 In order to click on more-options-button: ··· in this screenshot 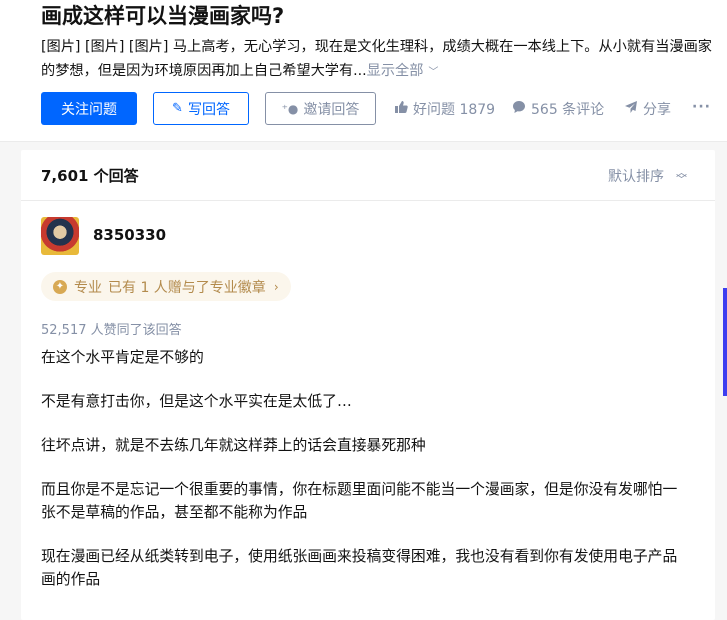, I will do `click(701, 107)`.